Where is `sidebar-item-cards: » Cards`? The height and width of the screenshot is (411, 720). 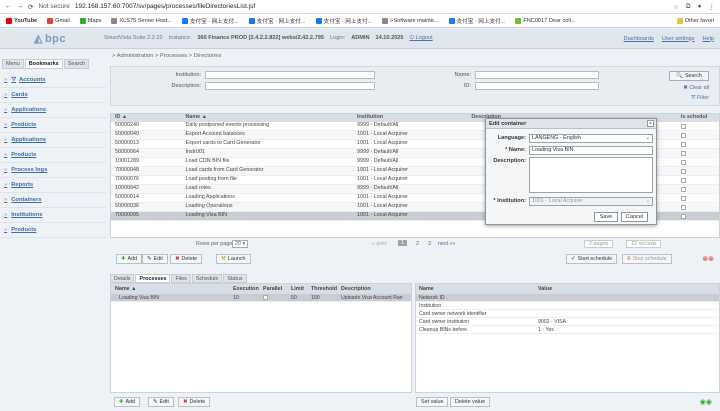
sidebar-item-cards: » Cards is located at coordinates (53, 95).